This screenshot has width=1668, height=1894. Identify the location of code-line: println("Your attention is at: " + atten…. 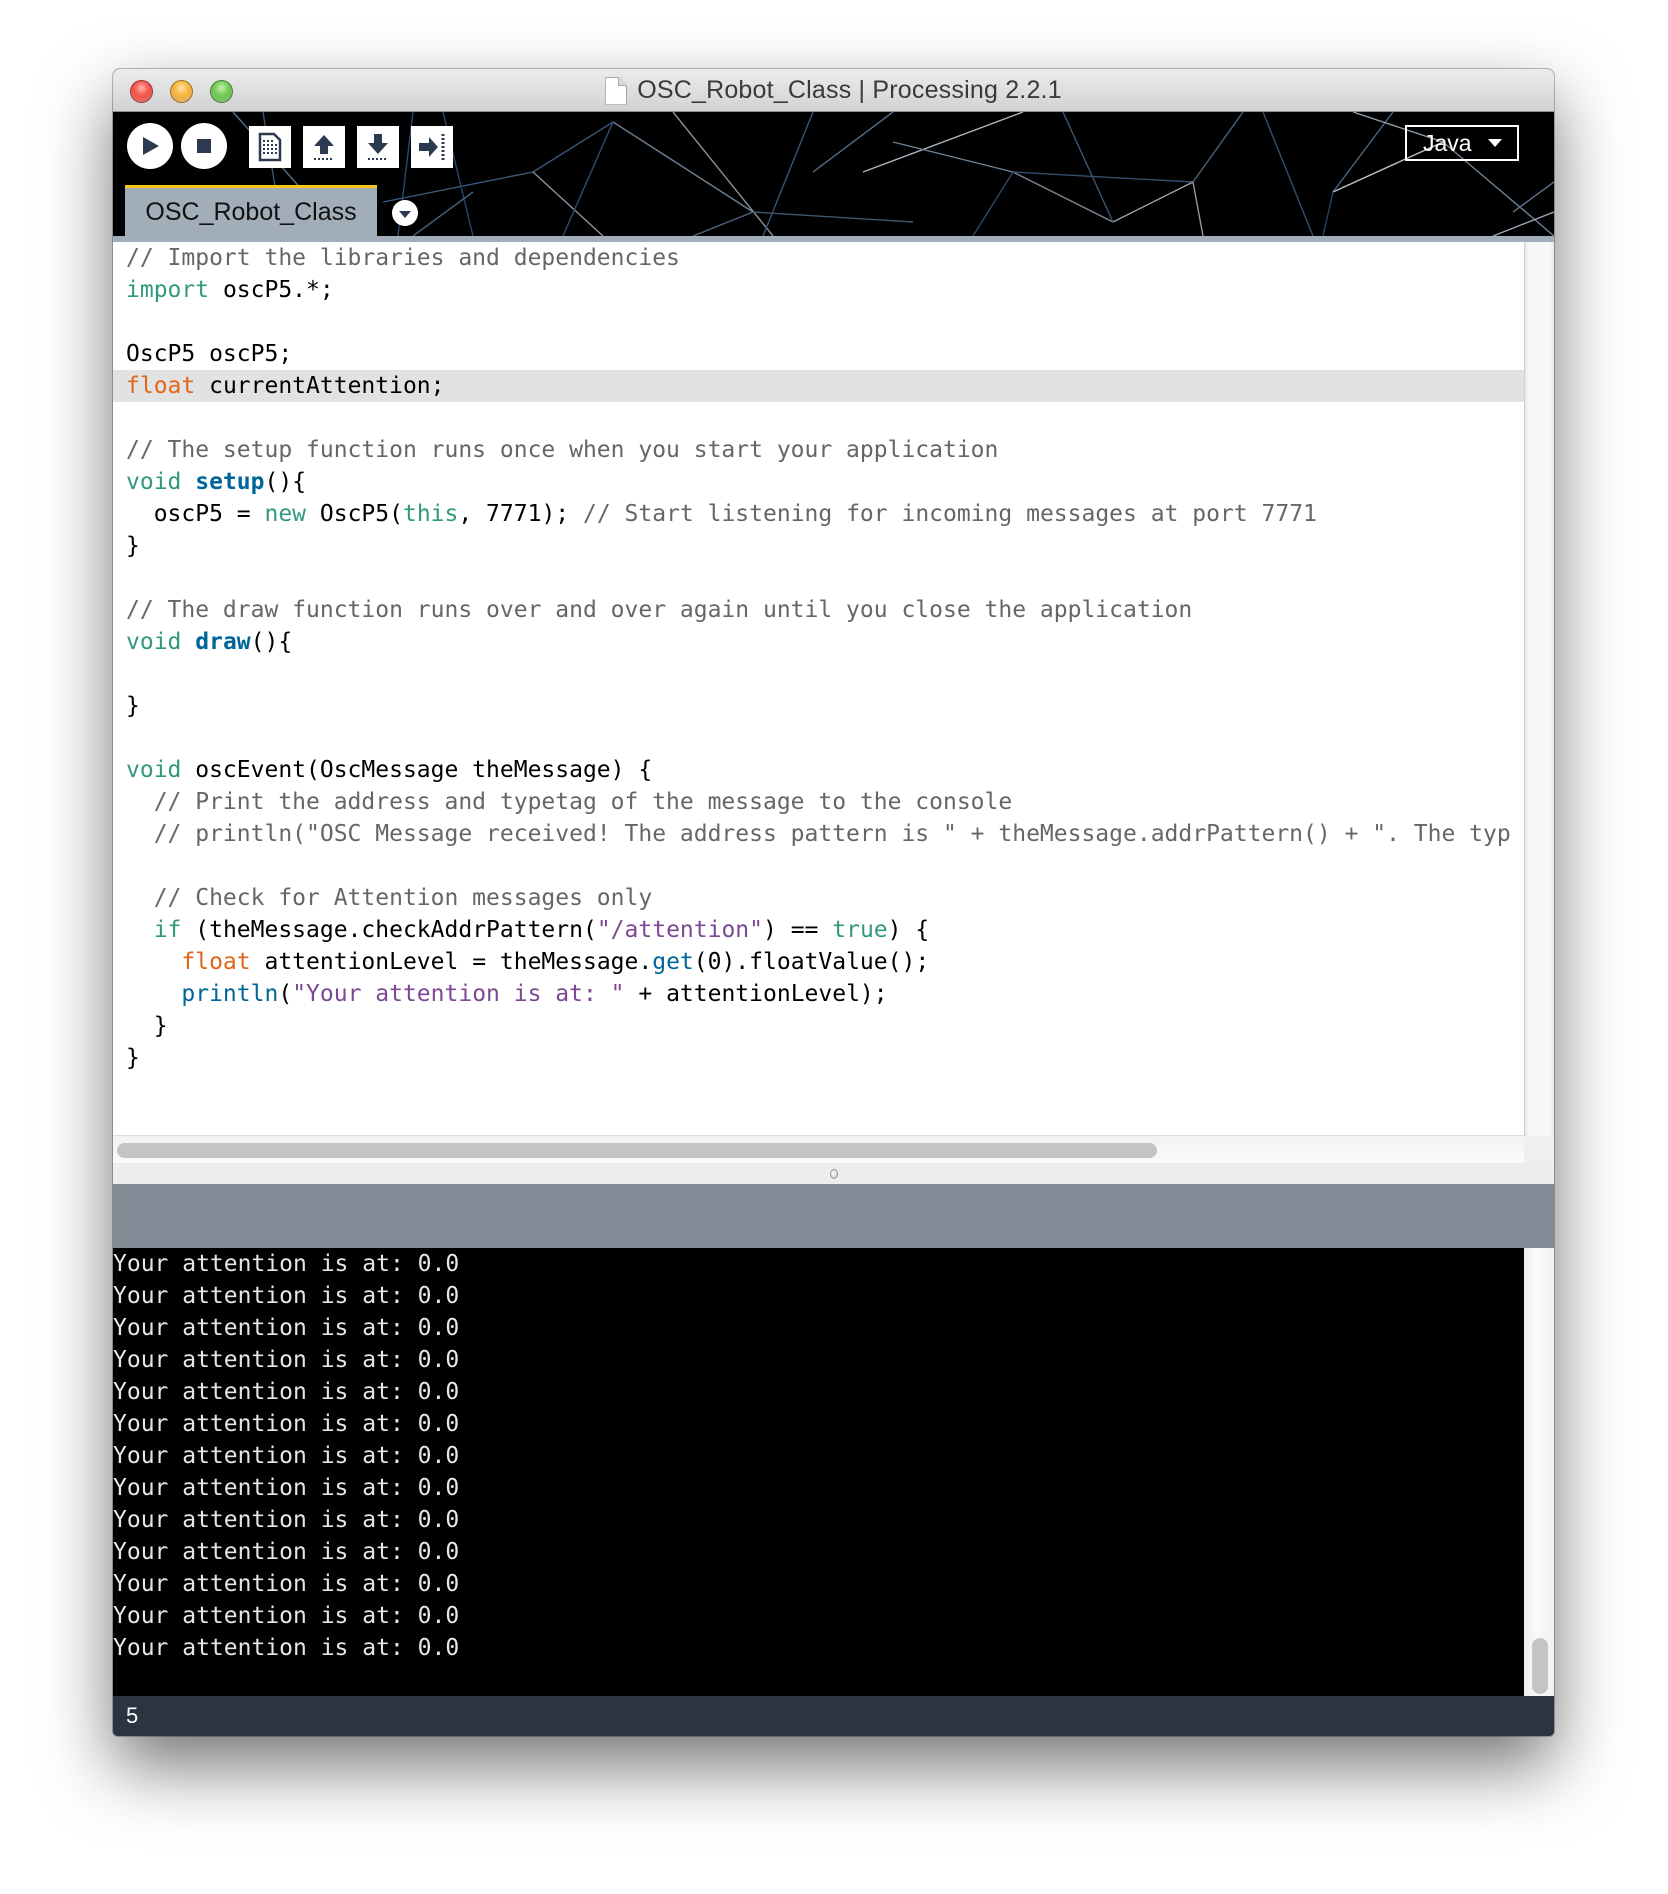
(818, 994).